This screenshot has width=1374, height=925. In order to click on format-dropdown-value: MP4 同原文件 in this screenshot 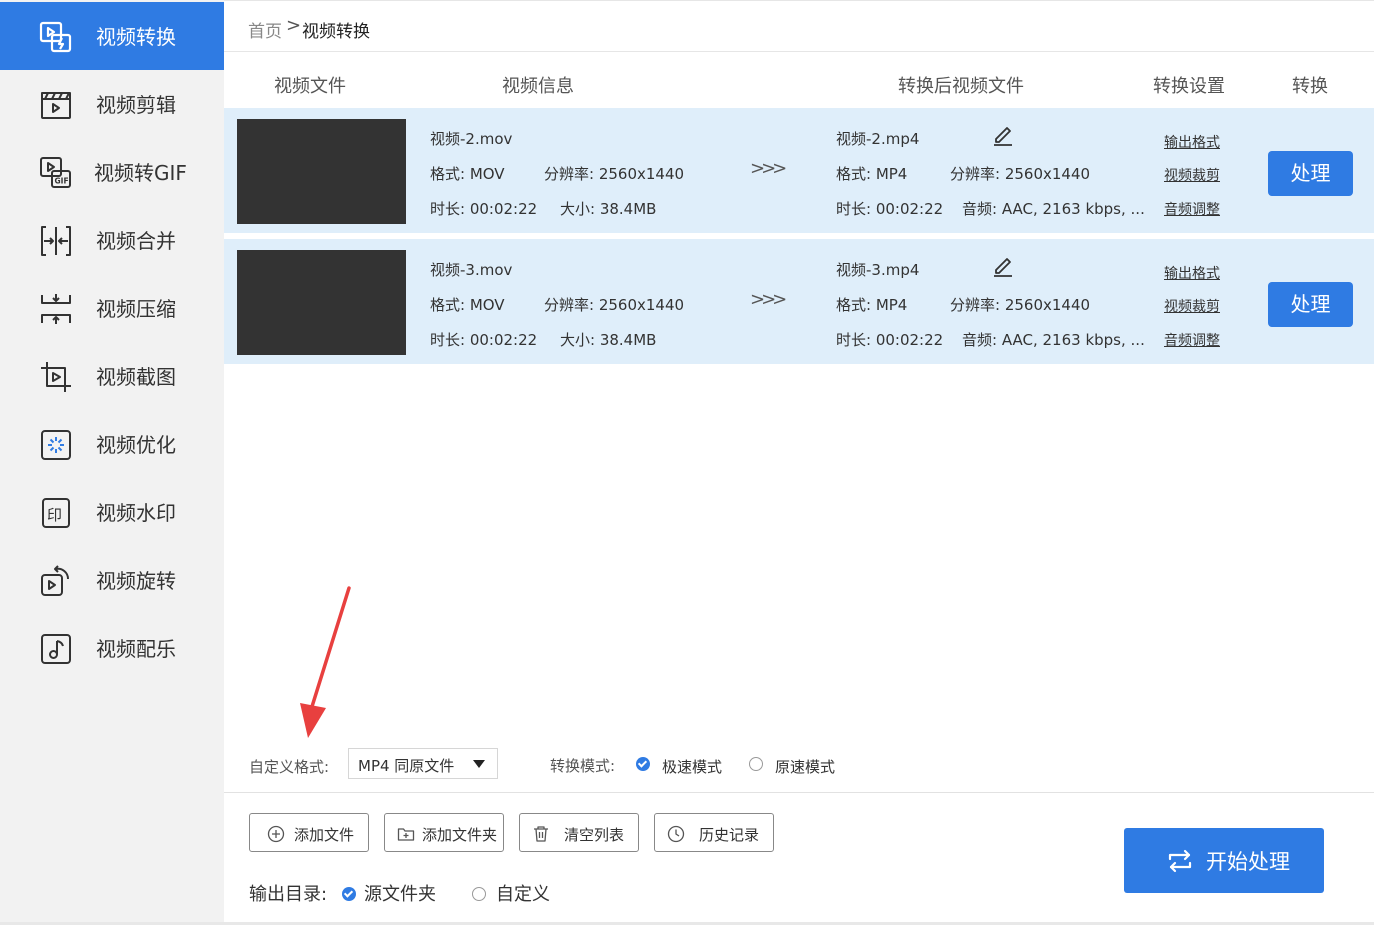, I will do `click(406, 766)`.